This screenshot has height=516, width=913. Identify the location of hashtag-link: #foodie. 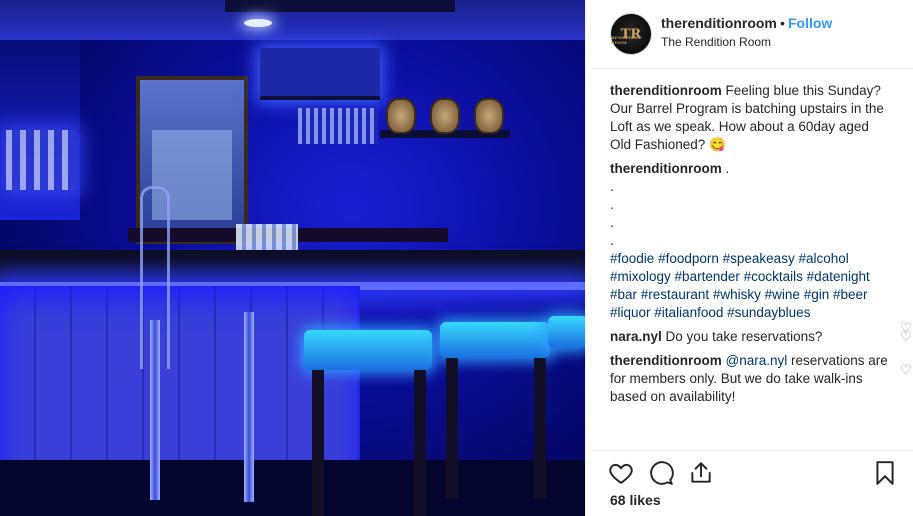
(632, 258).